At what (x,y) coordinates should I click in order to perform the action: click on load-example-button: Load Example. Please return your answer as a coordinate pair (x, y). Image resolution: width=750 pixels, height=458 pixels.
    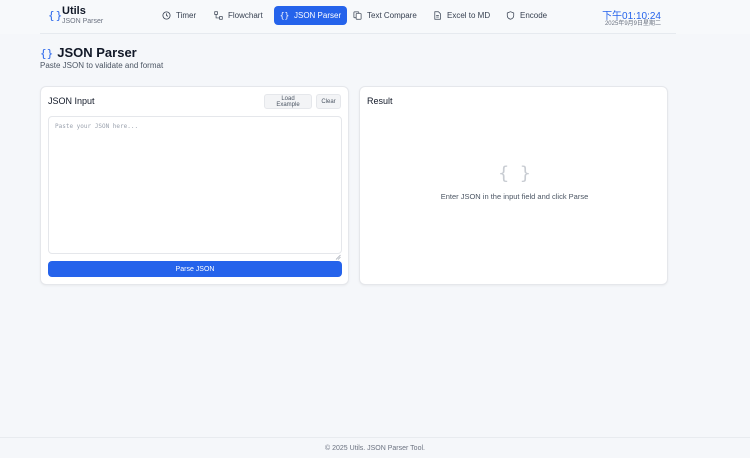
    Looking at the image, I should click on (288, 101).